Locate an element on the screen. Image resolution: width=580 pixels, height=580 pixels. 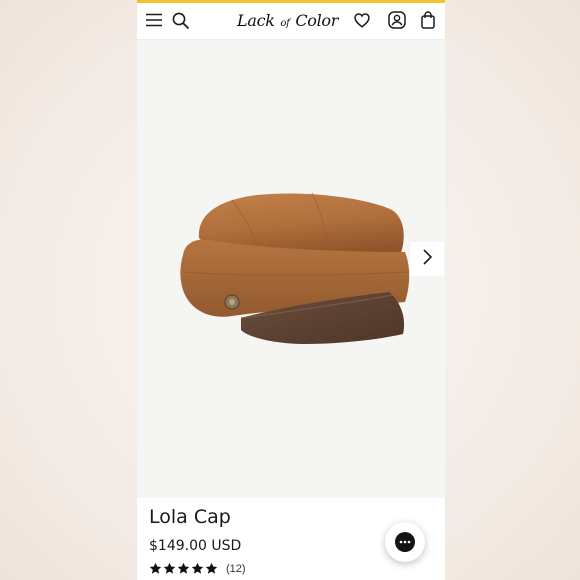
shopping-bag-icon is located at coordinates (428, 20).